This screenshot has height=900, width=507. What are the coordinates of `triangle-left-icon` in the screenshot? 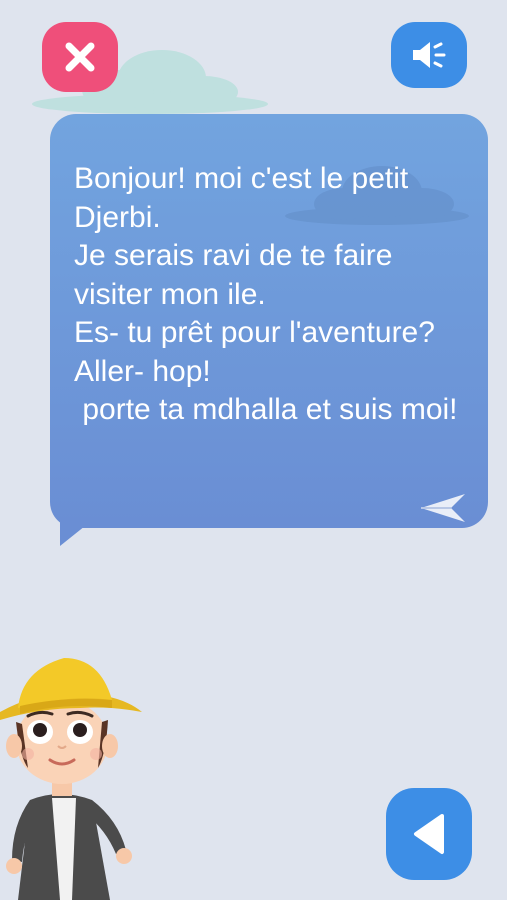 It's located at (429, 834).